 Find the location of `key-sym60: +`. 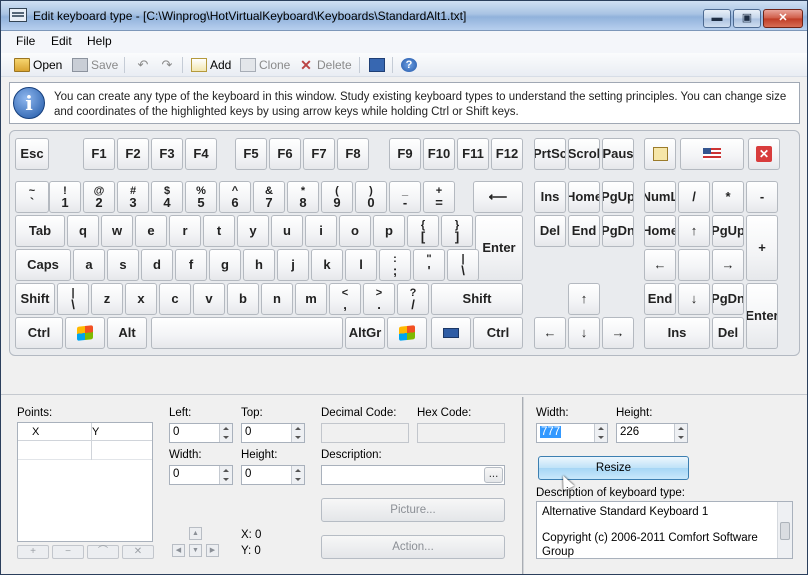

key-sym60: + is located at coordinates (762, 248).